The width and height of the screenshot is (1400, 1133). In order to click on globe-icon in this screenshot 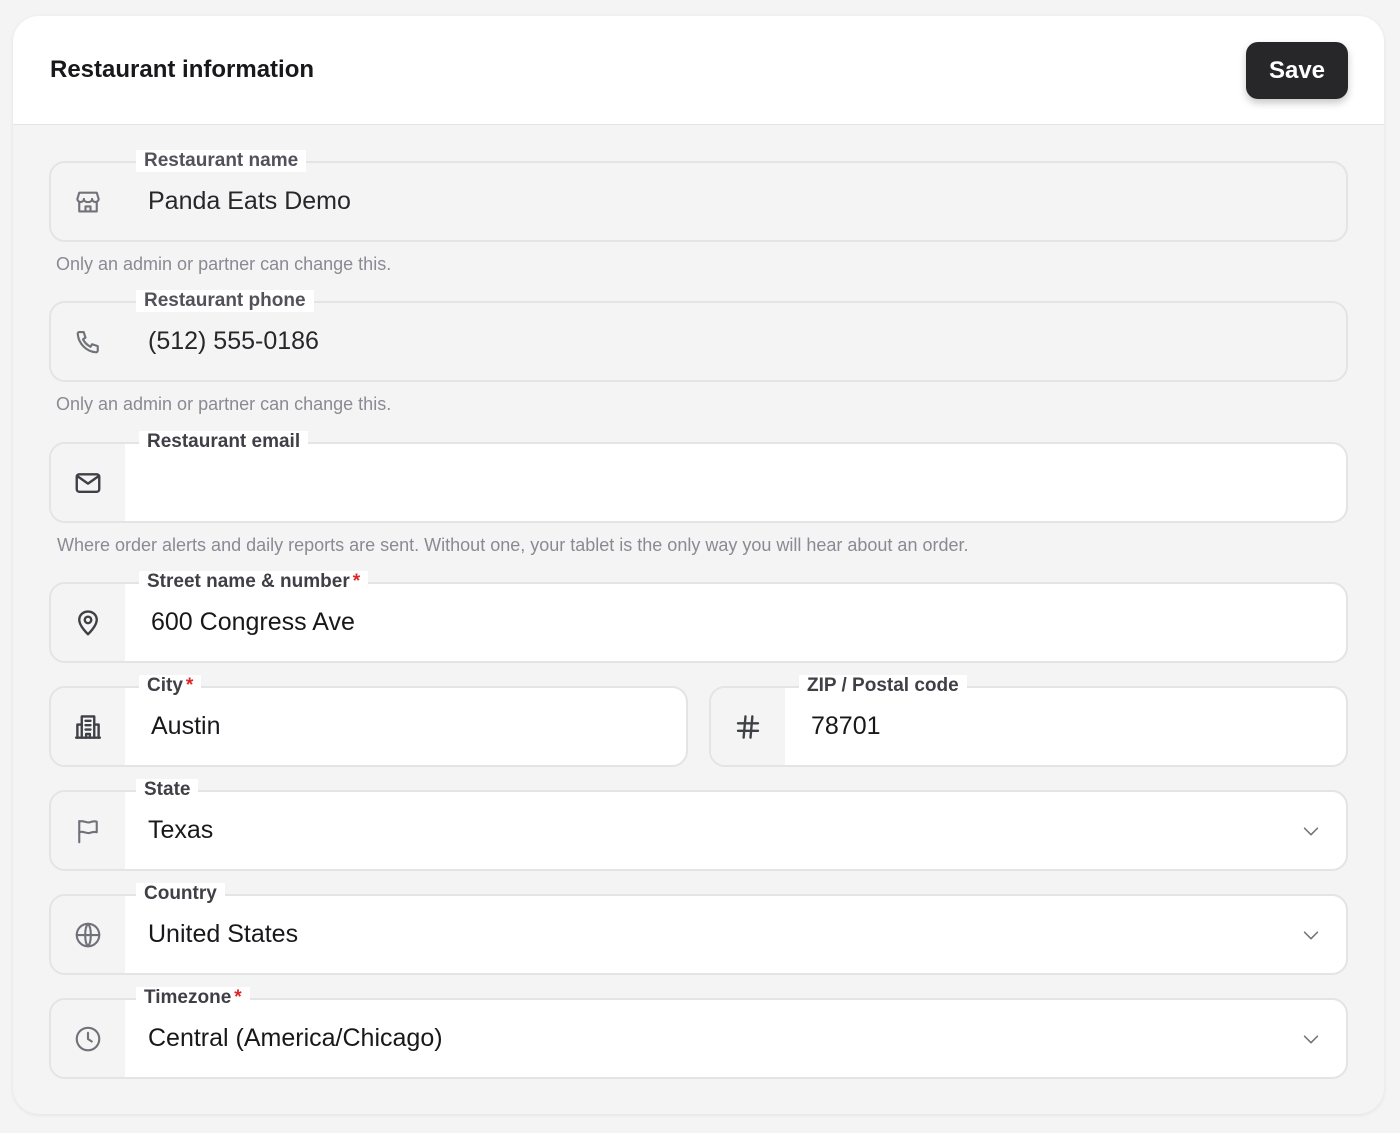, I will do `click(88, 934)`.